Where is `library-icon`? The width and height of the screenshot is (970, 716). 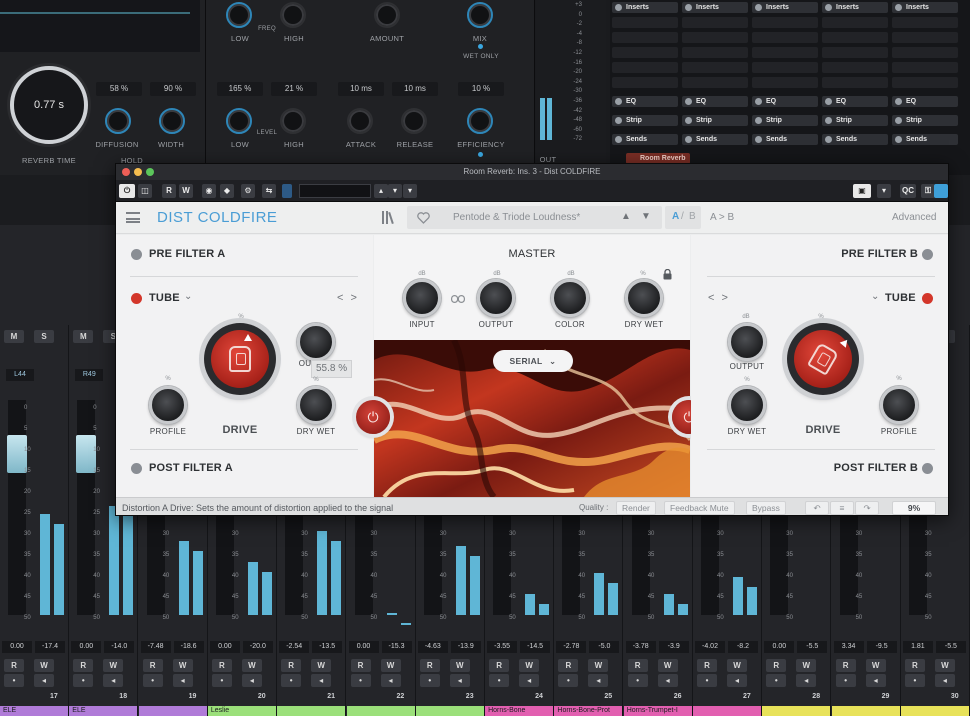
library-icon is located at coordinates (389, 218).